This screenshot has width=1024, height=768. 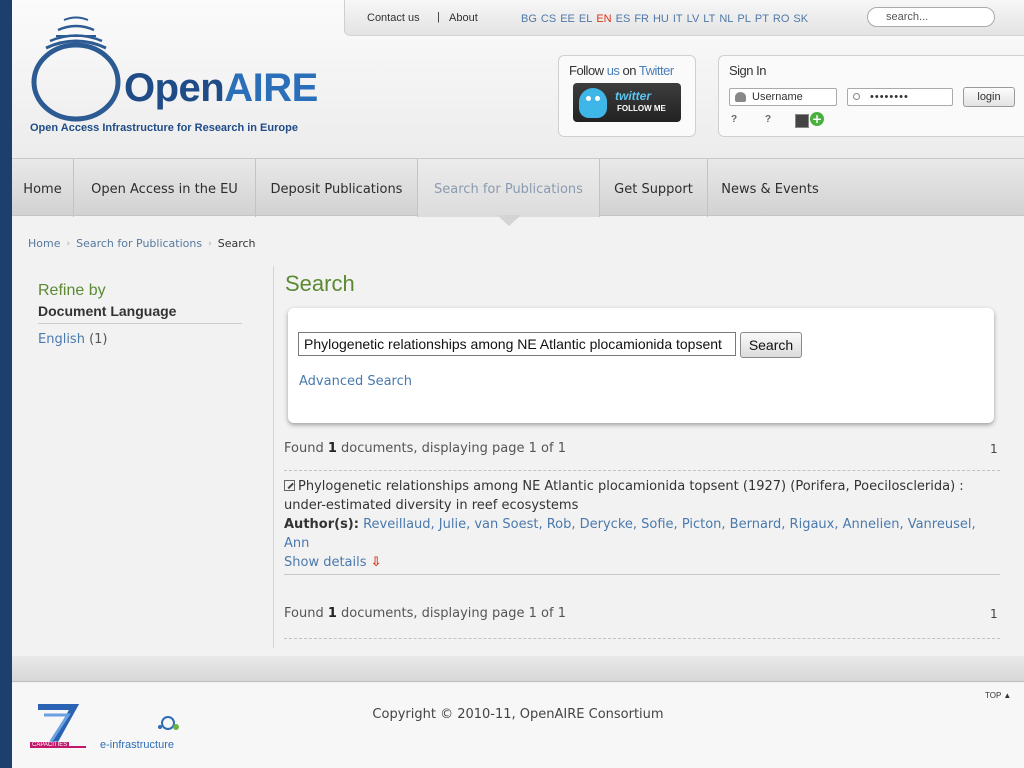 What do you see at coordinates (165, 188) in the screenshot?
I see `nav-open-access-eu: Open Access in the EU` at bounding box center [165, 188].